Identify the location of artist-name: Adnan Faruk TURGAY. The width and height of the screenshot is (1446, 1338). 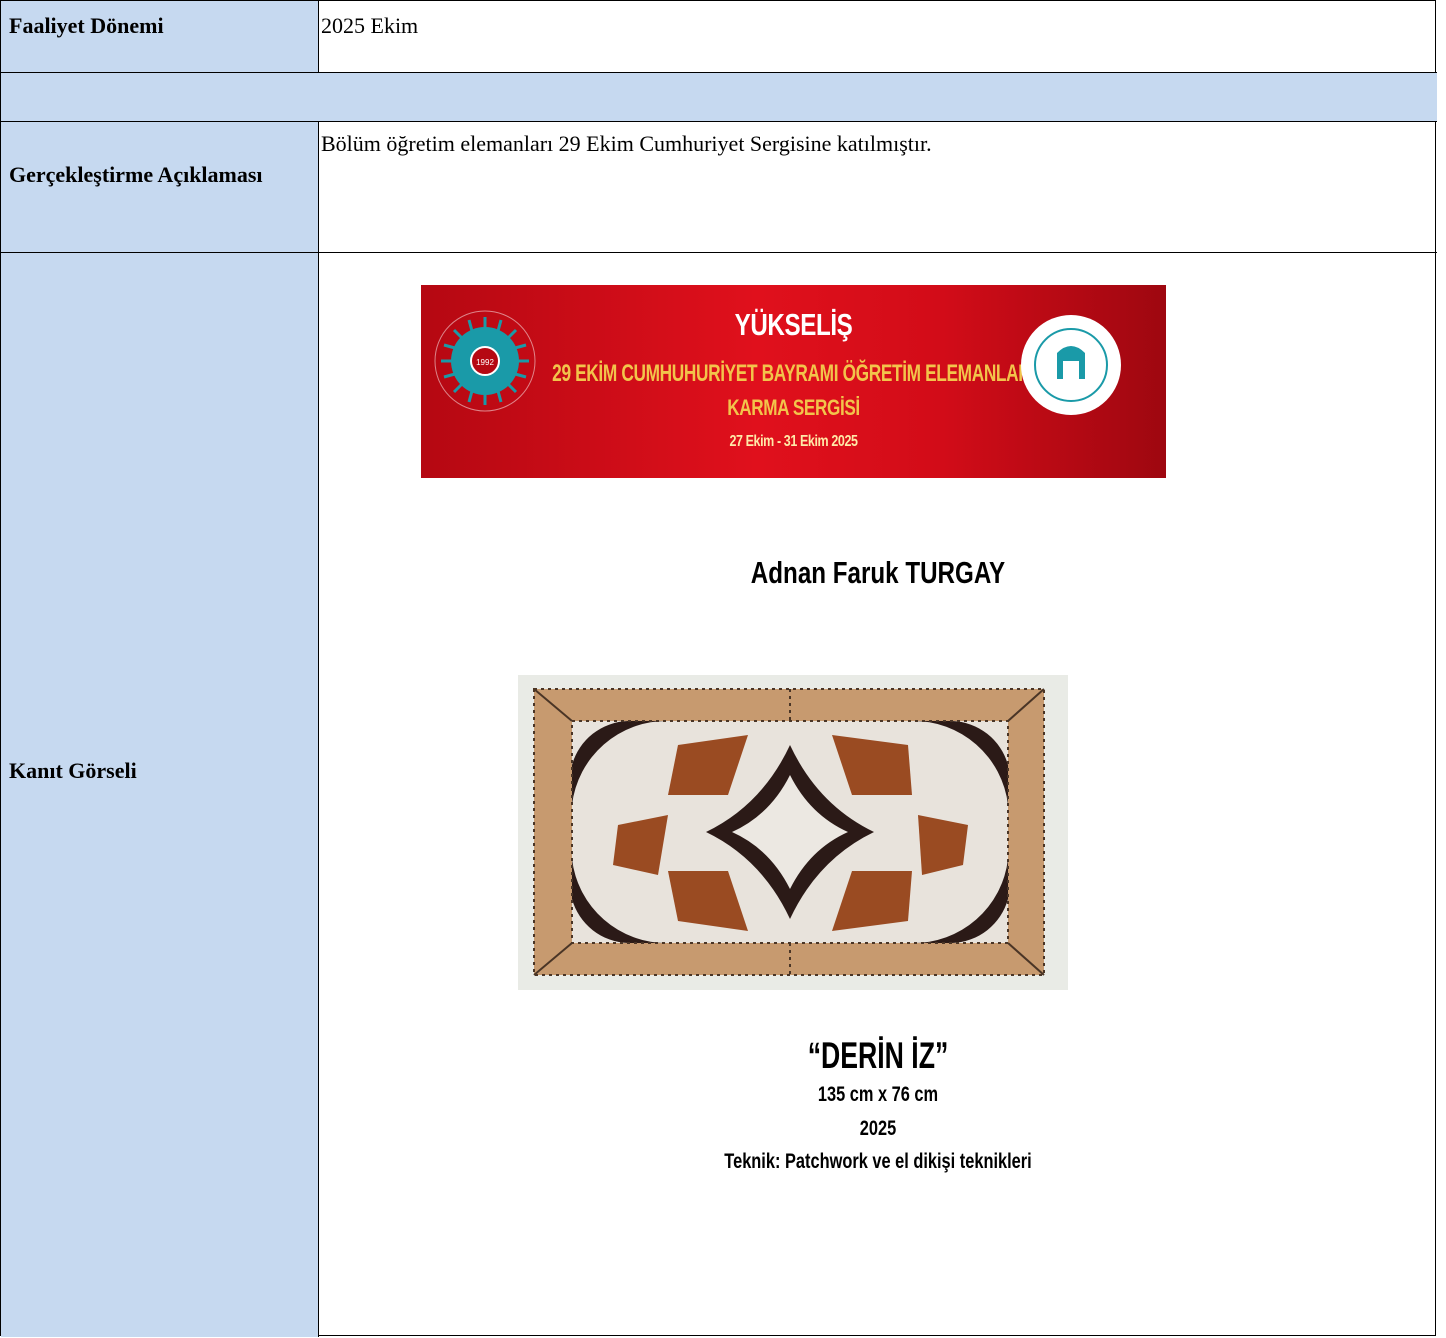
(878, 572).